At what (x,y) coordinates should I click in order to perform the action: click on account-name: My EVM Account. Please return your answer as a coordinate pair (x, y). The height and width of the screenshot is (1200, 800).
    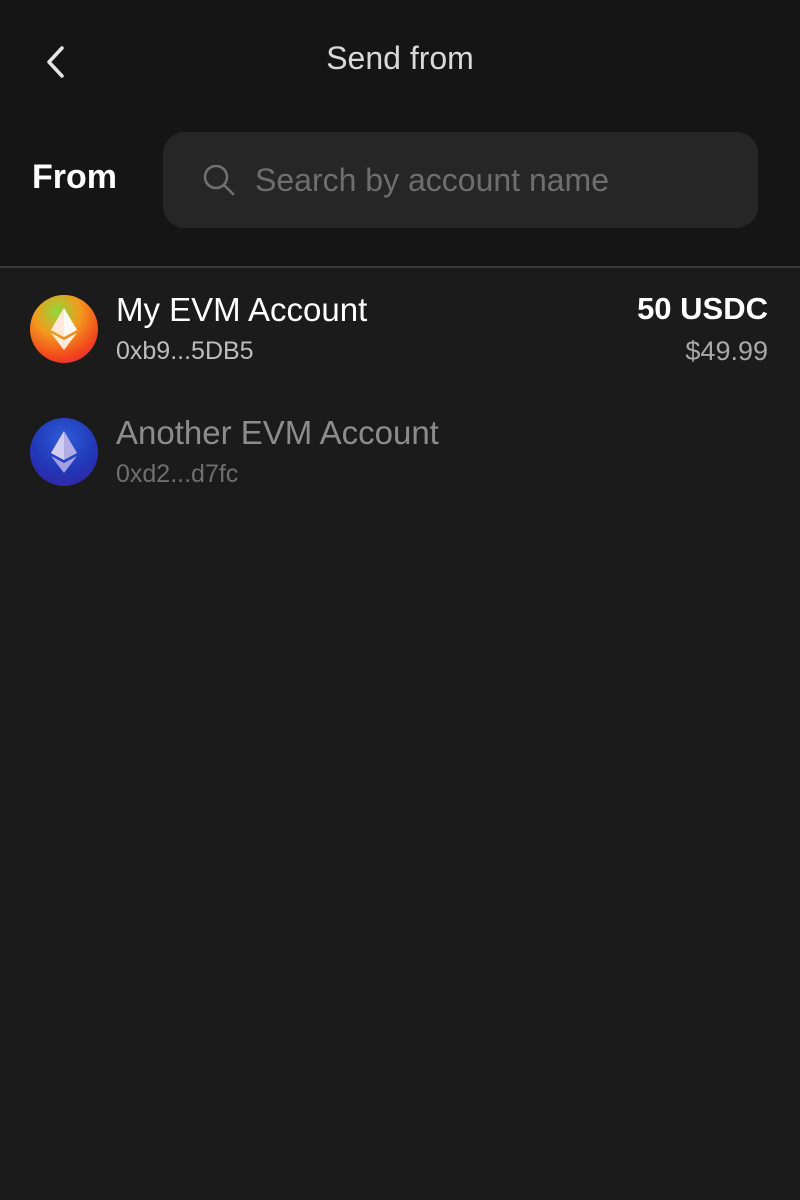
    Looking at the image, I should click on (242, 309).